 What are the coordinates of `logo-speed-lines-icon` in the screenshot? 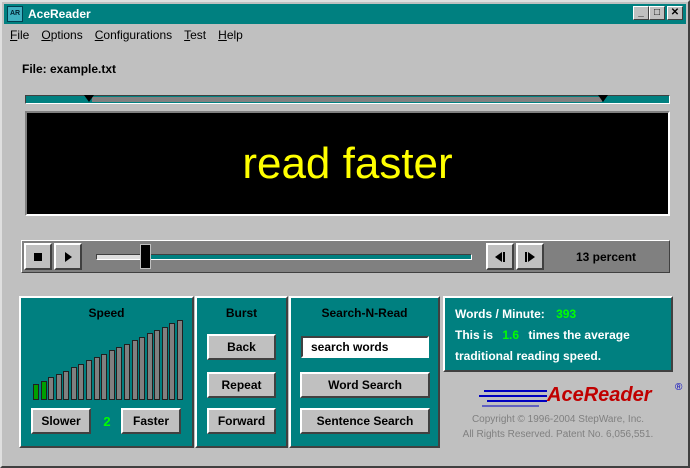 It's located at (513, 398).